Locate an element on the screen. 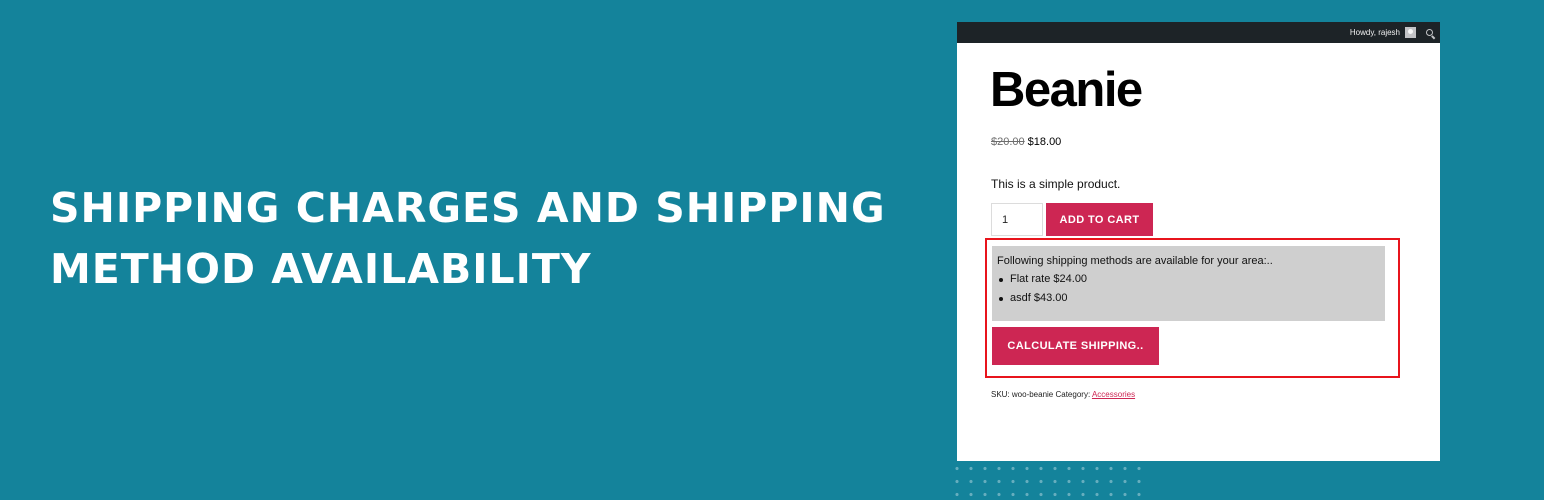 This screenshot has height=500, width=1544. headline-line-1: SHIPPING CHARGES AND SHIPPING is located at coordinates (468, 208).